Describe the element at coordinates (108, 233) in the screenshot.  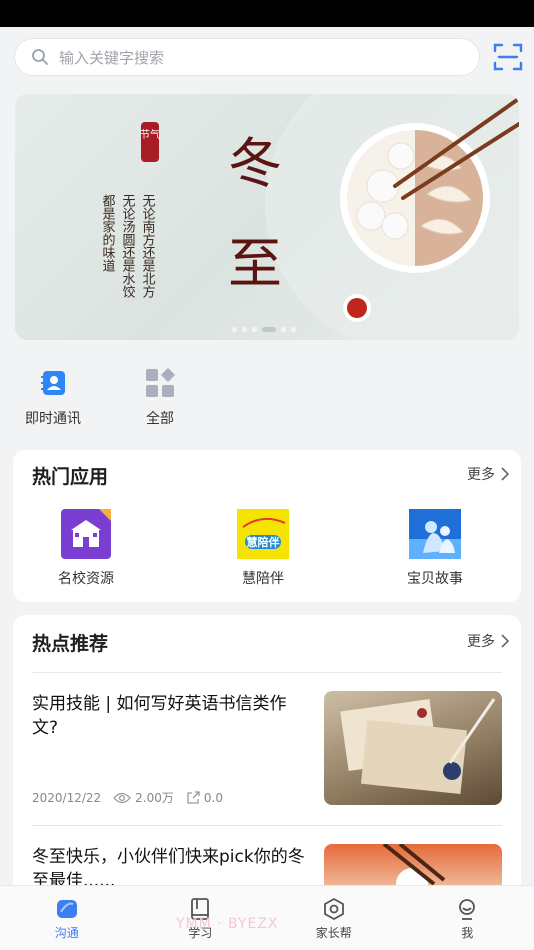
I see `poem-column: 都是家的味道` at that location.